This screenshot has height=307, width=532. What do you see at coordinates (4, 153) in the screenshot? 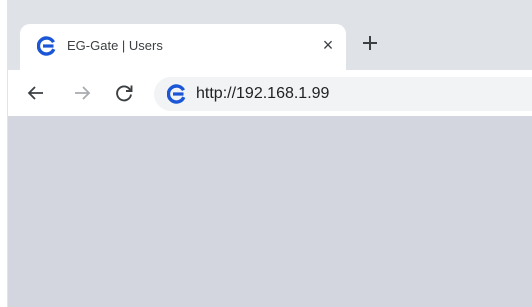
I see `window-left-edge` at bounding box center [4, 153].